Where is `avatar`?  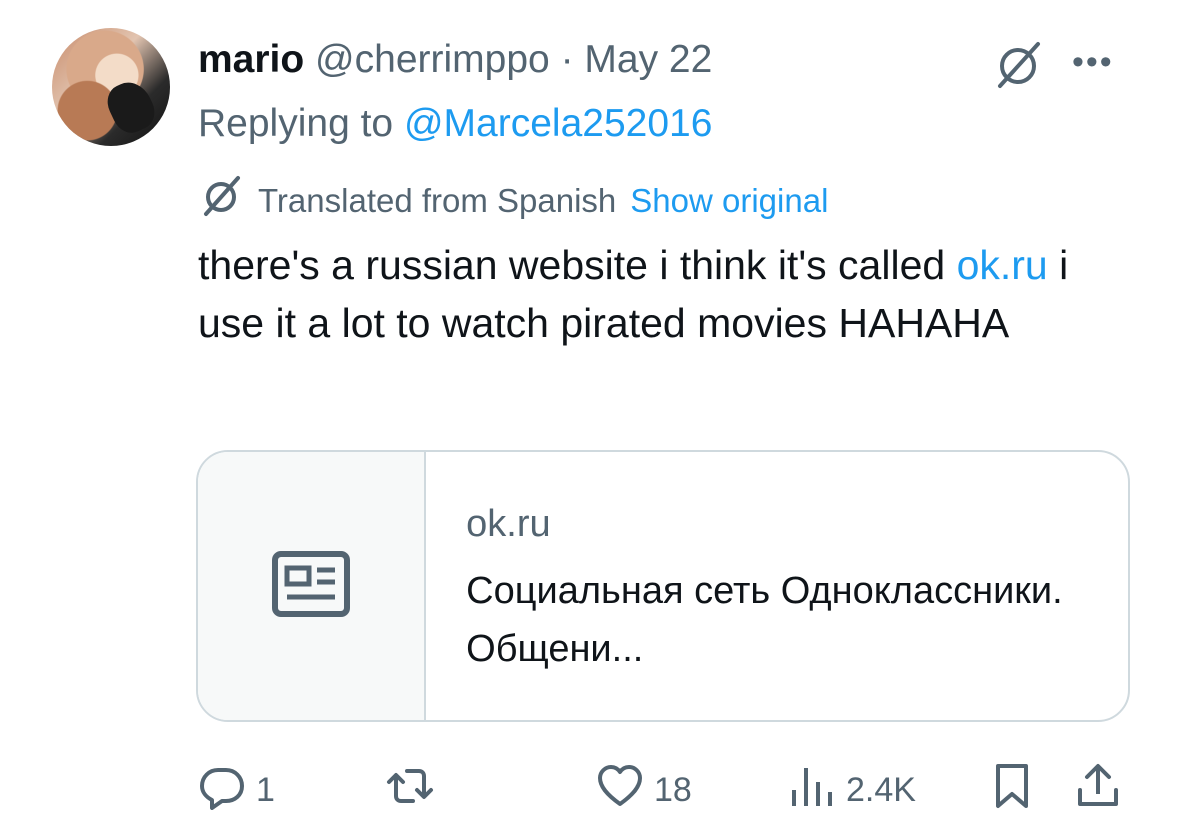 avatar is located at coordinates (111, 87).